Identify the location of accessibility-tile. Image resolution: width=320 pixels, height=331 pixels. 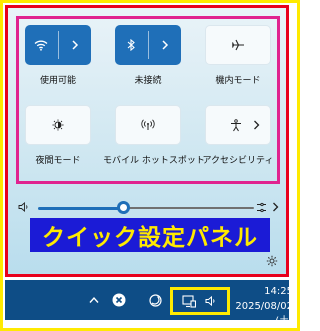
(238, 125).